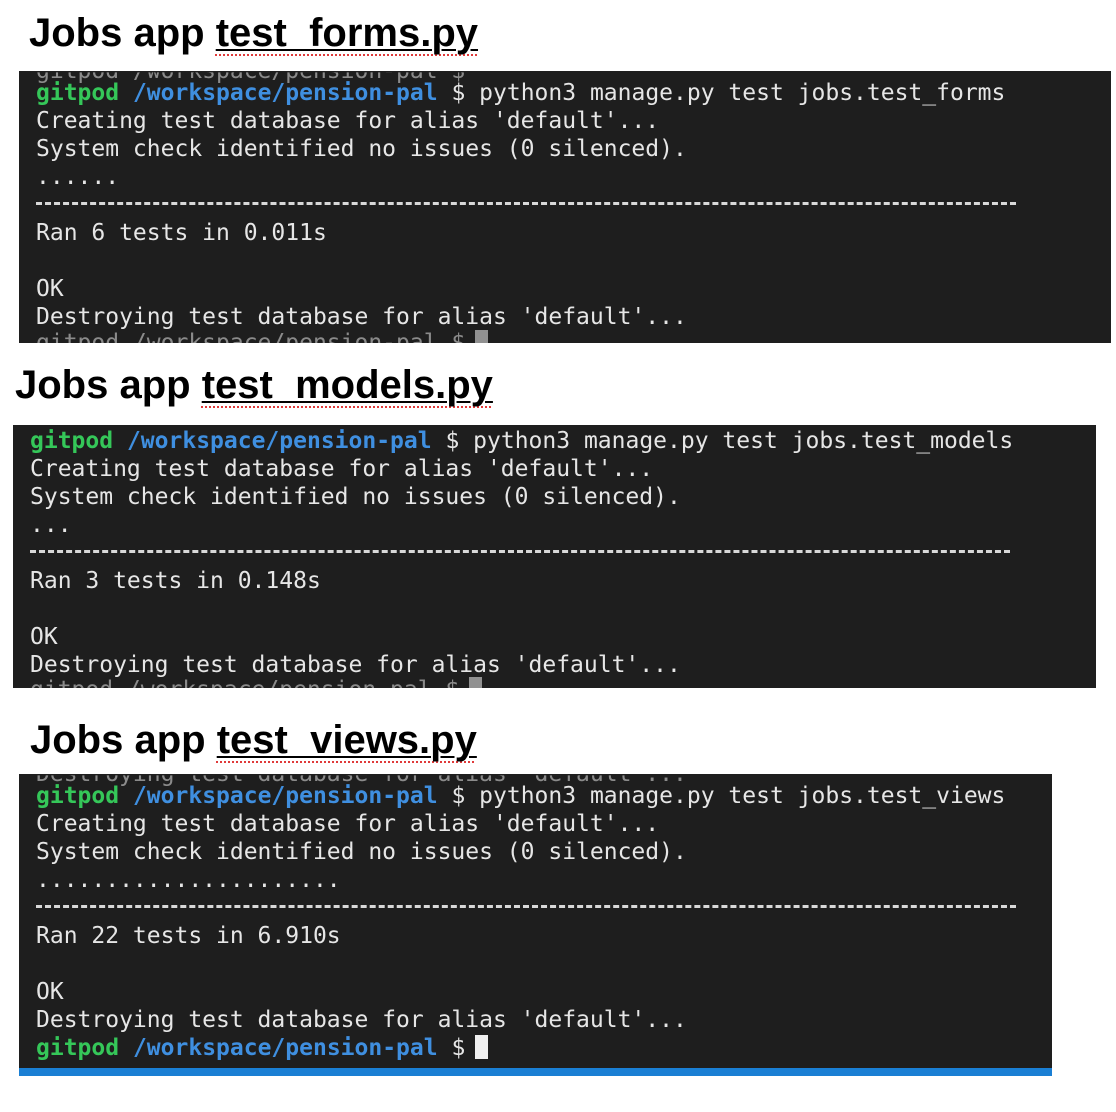 The height and width of the screenshot is (1112, 1116). Describe the element at coordinates (181, 233) in the screenshot. I see `ran-tests-line: Ran 6 tests in 0.011s` at that location.